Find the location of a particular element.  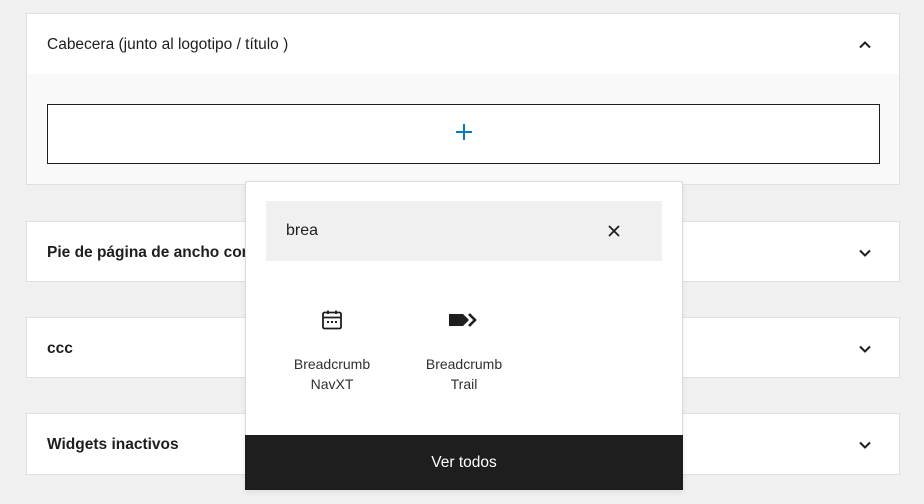

browse-all-button: Ver todos is located at coordinates (464, 462).